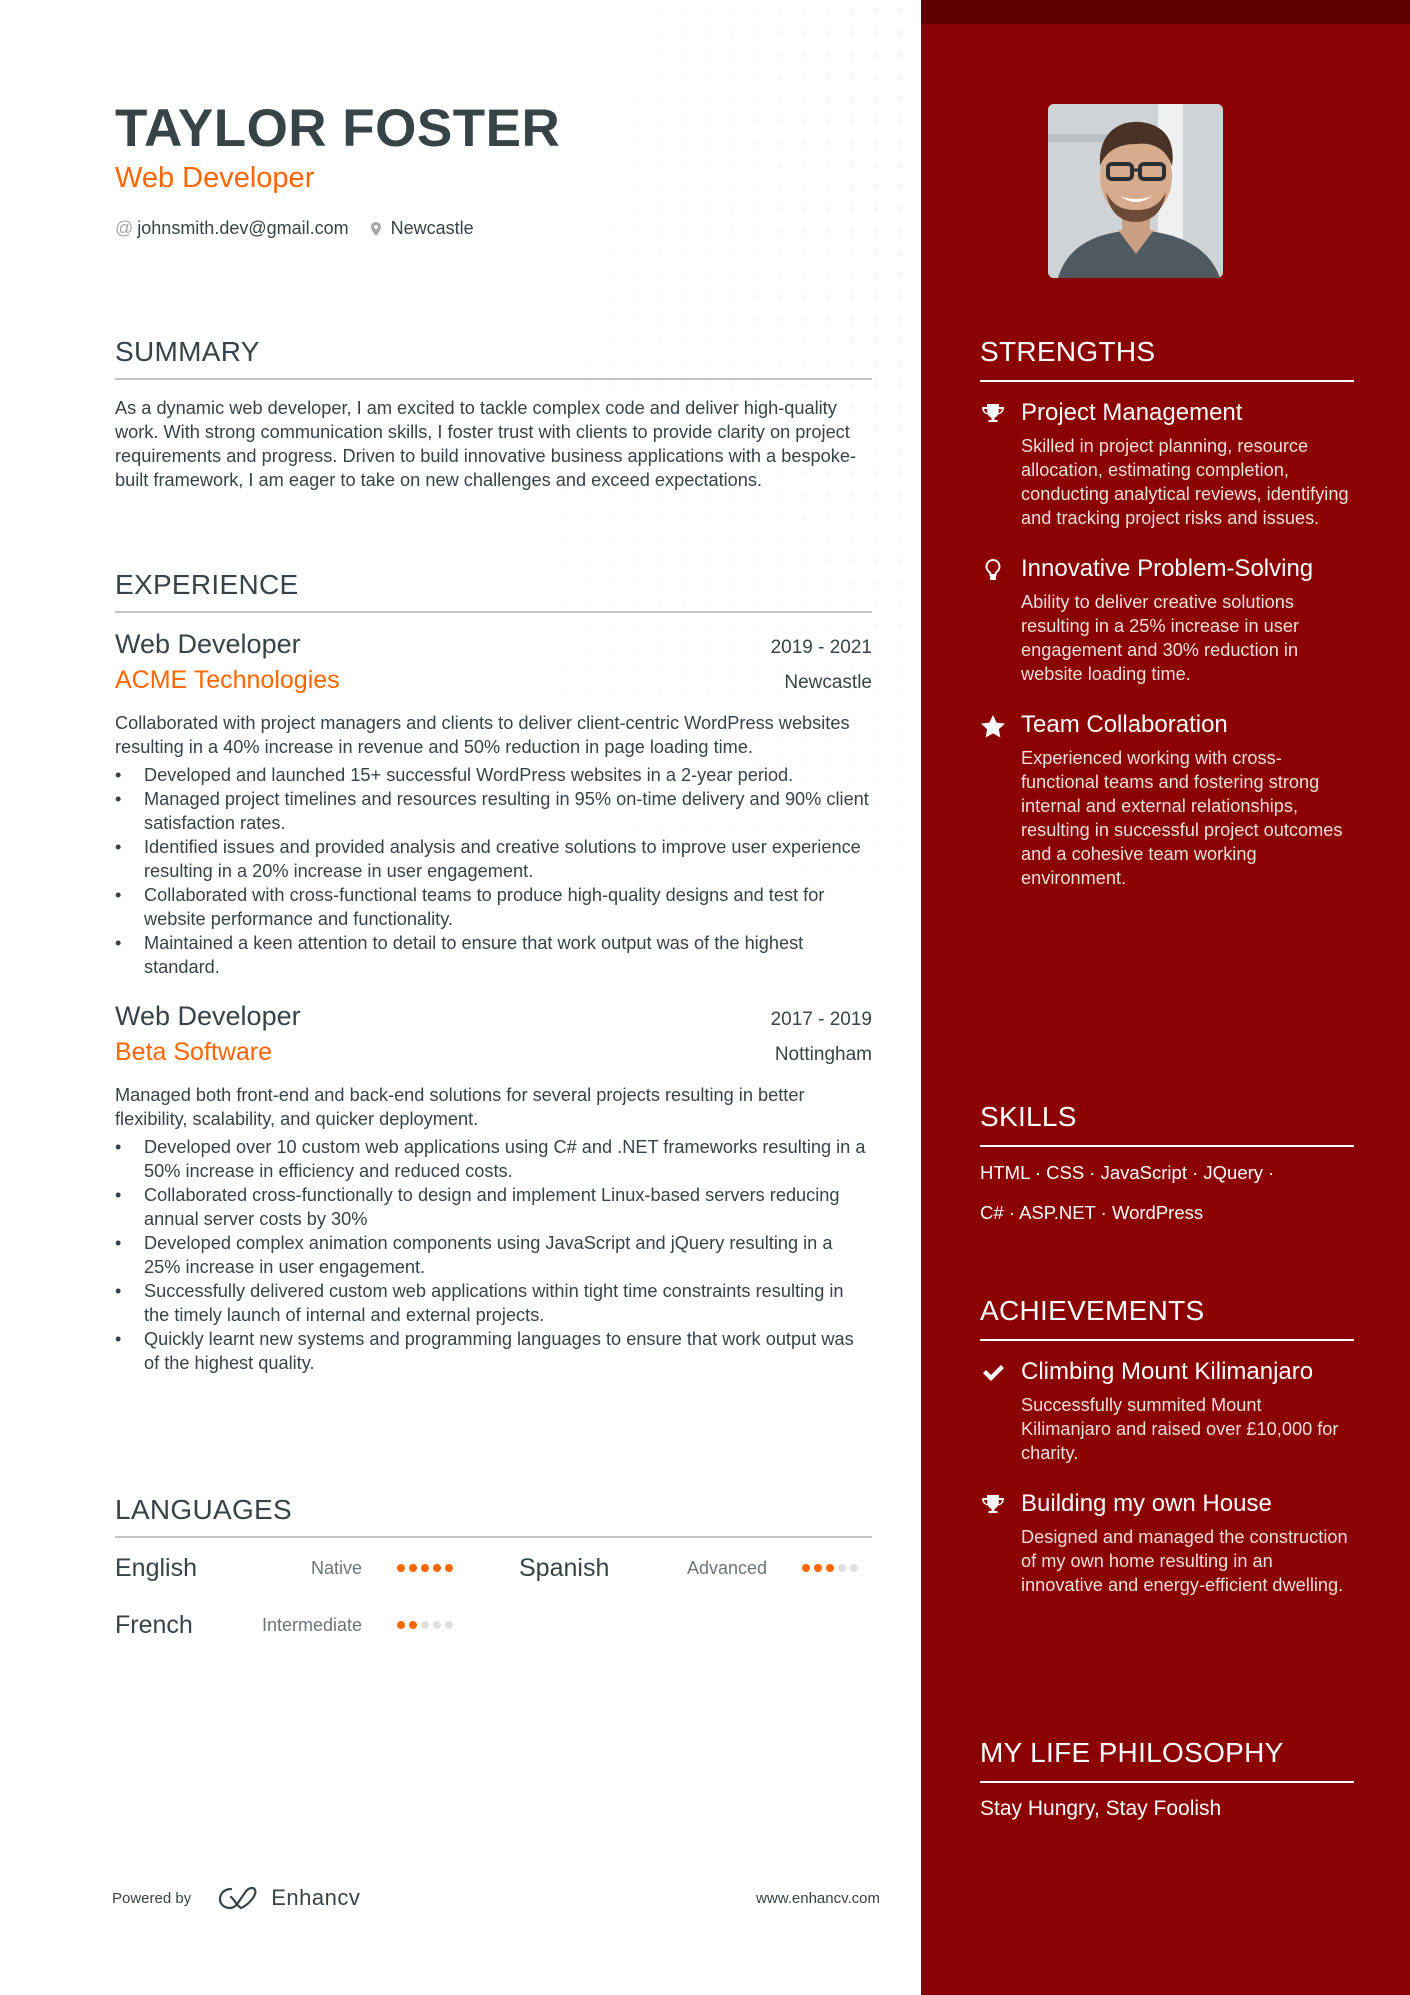 This screenshot has width=1410, height=1995. Describe the element at coordinates (1132, 412) in the screenshot. I see `strength-title: Project Management` at that location.